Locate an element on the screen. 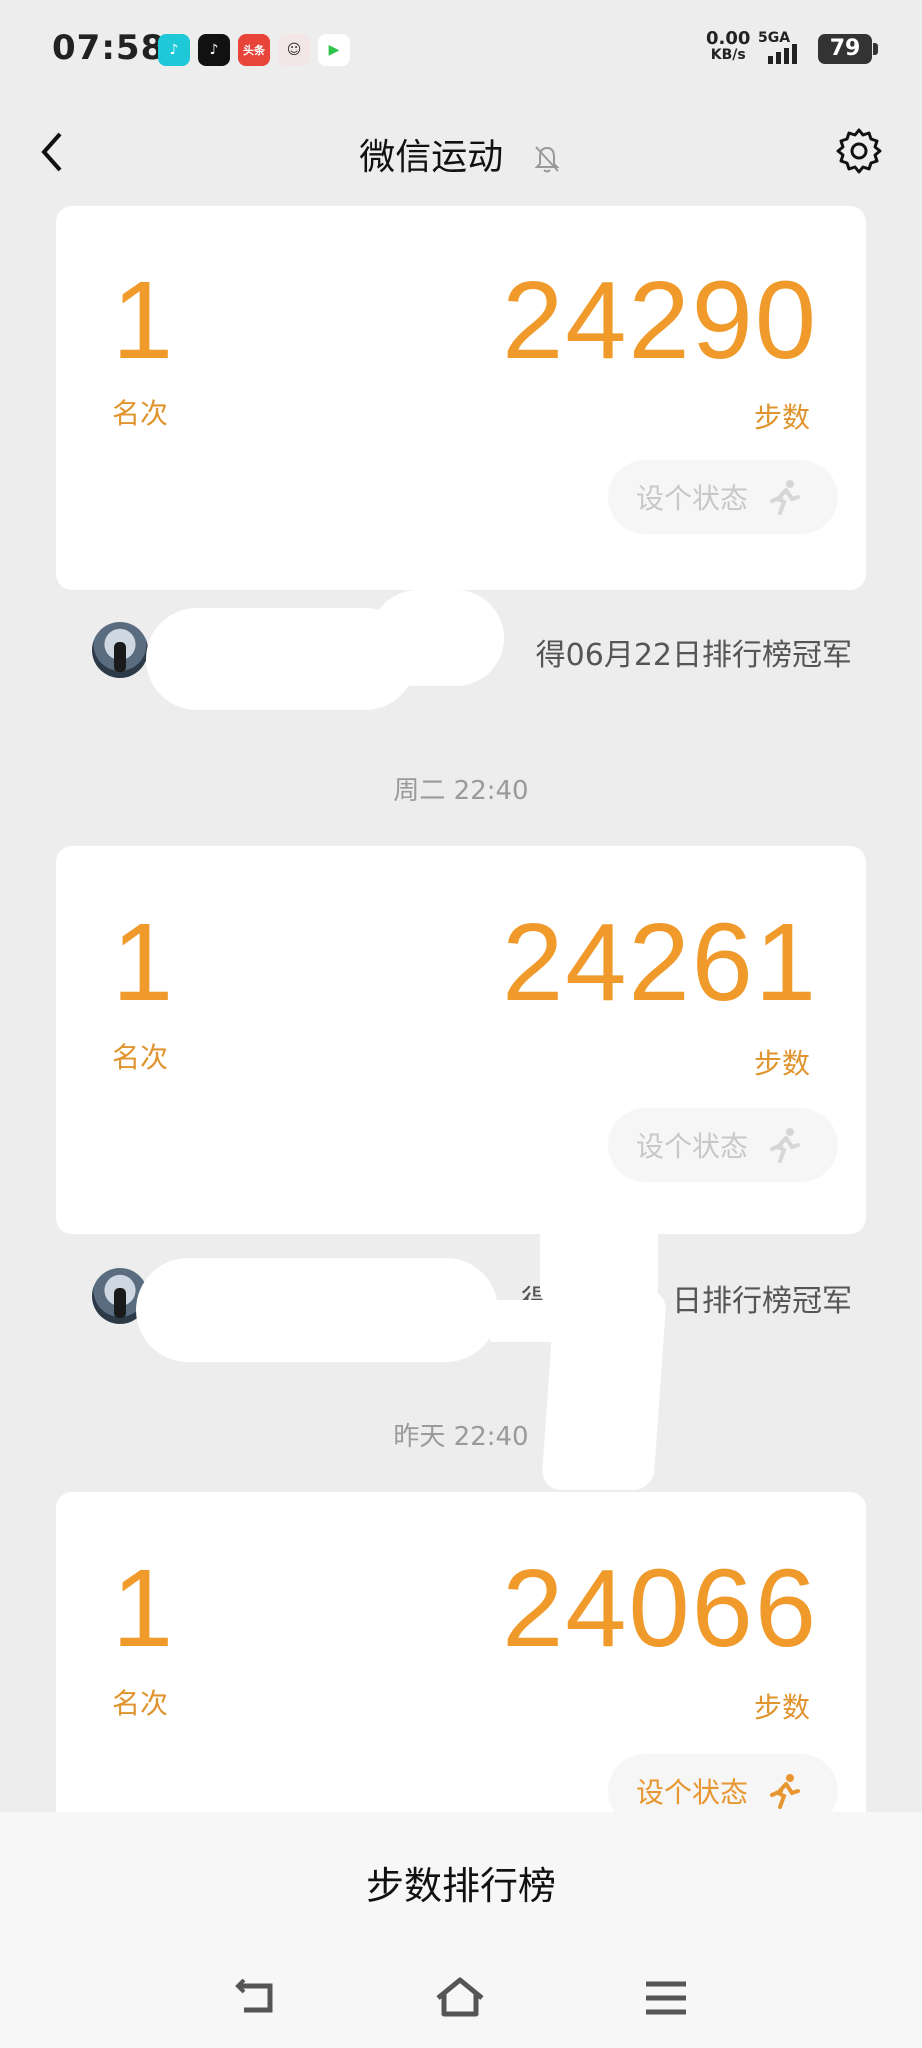  system-nav-bar is located at coordinates (461, 2000).